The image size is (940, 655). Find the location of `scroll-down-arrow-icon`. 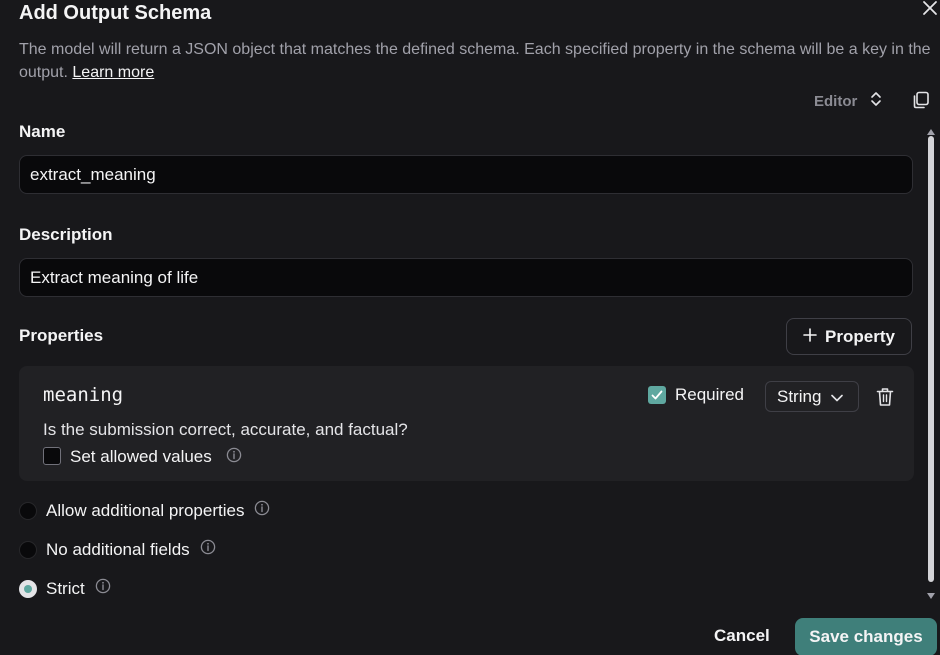

scroll-down-arrow-icon is located at coordinates (931, 595).